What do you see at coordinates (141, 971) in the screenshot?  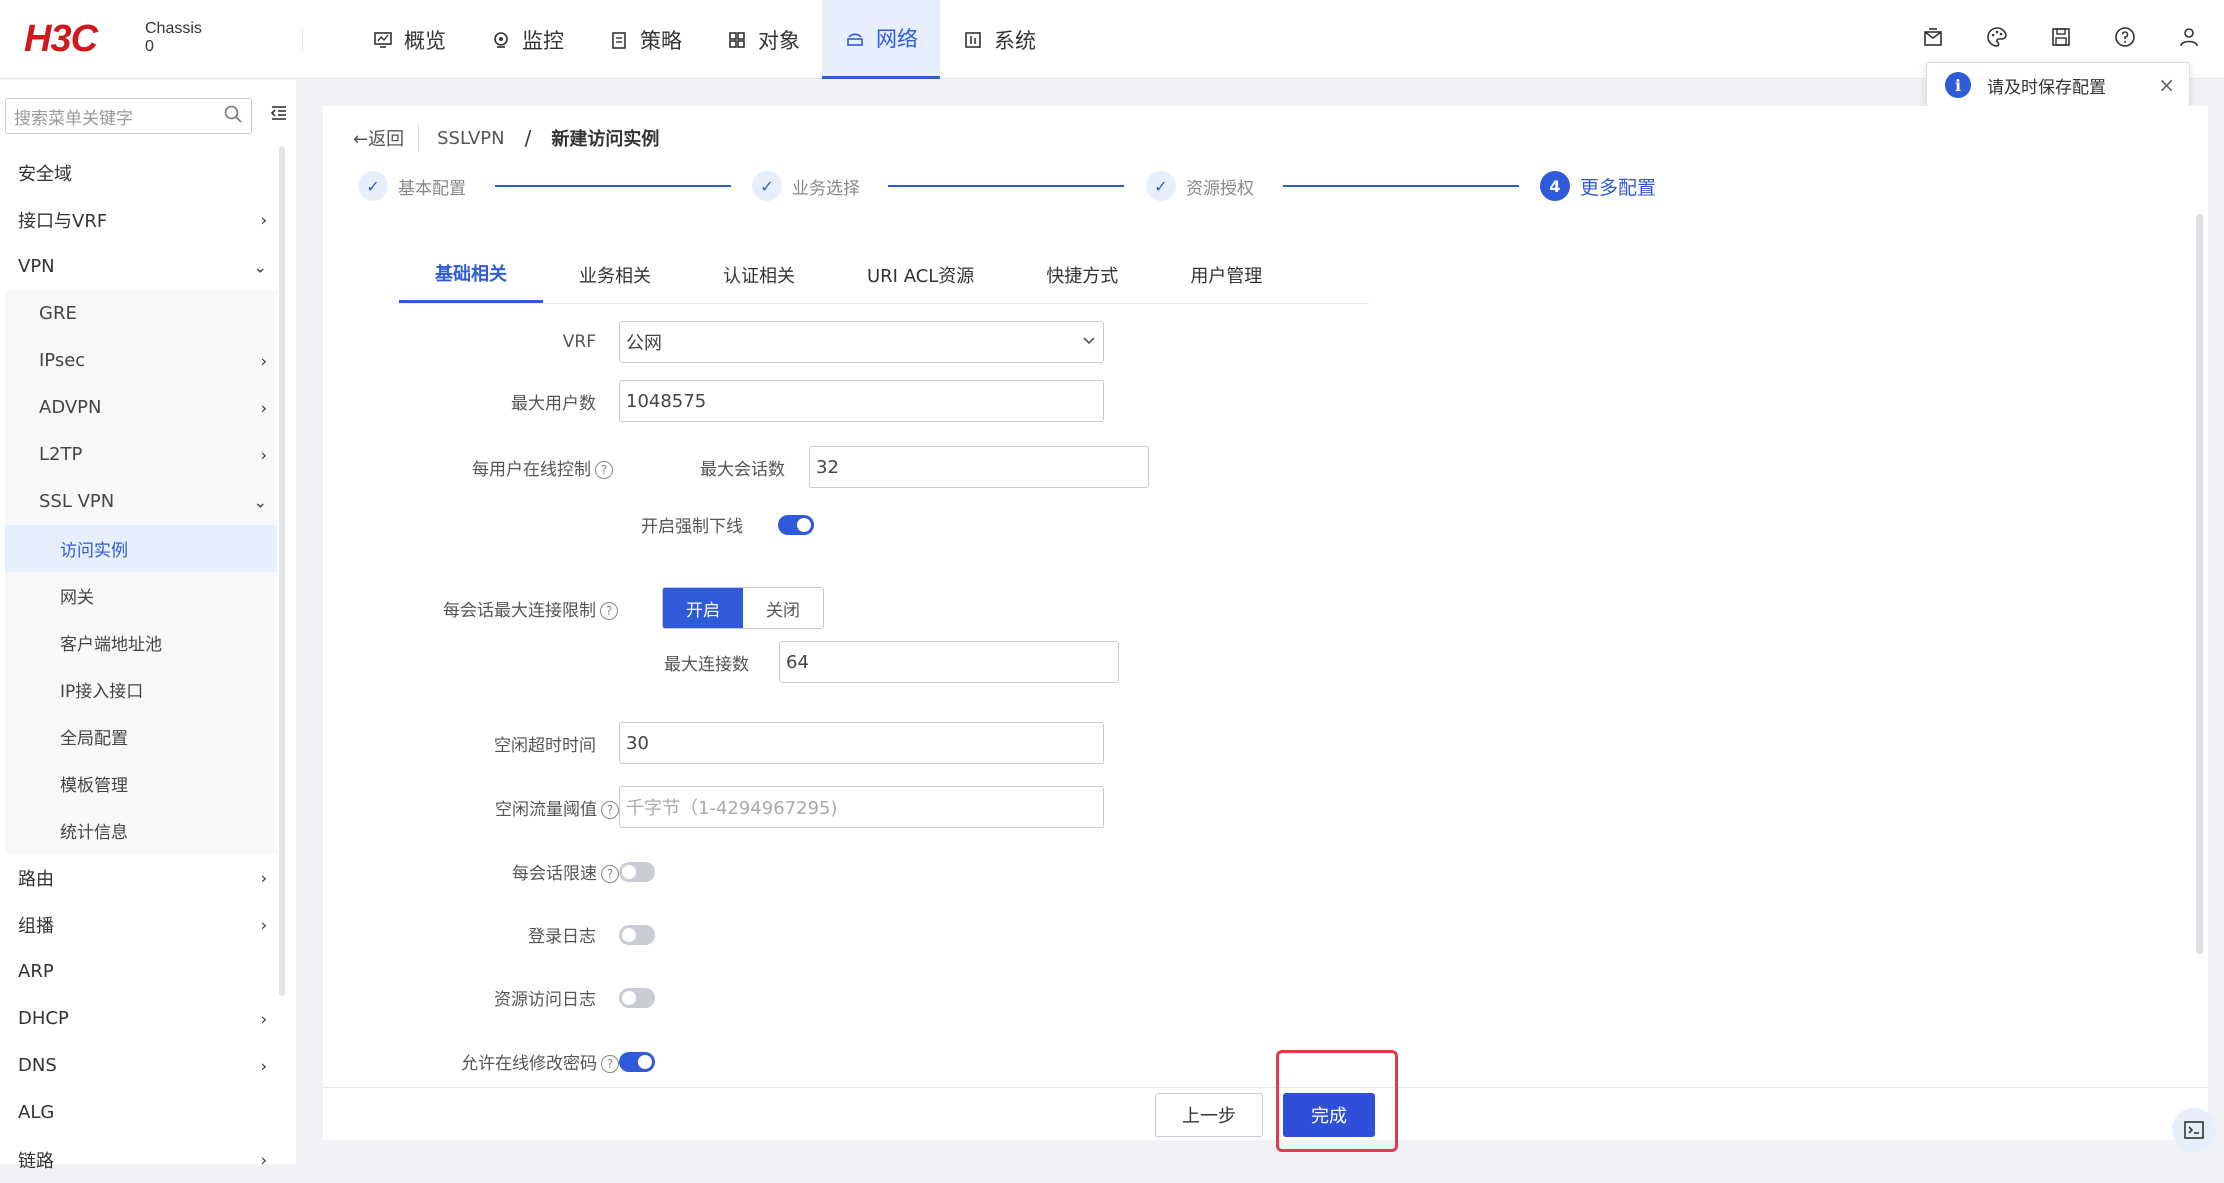 I see `sidebar-item-arp: ARP` at bounding box center [141, 971].